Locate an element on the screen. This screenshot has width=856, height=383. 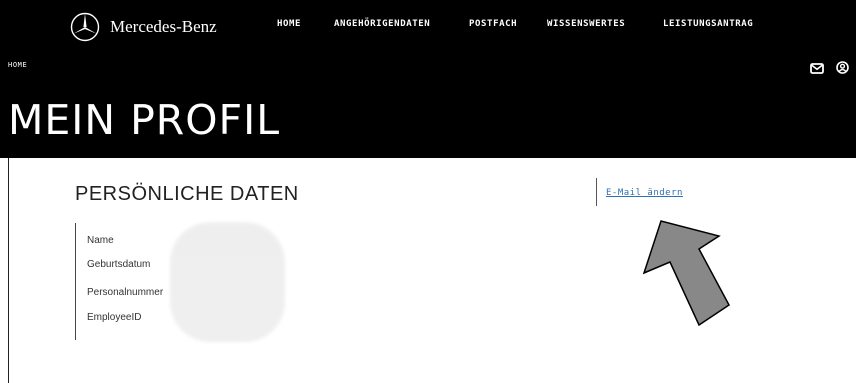
nav-postfach: POSTFACH is located at coordinates (493, 24).